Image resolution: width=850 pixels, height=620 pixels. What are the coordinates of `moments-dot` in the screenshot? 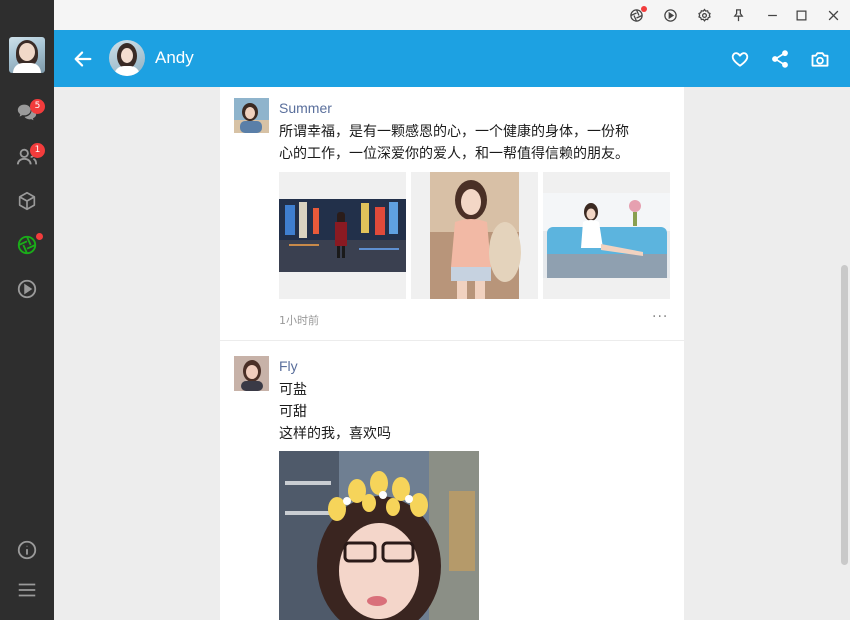 It's located at (39, 236).